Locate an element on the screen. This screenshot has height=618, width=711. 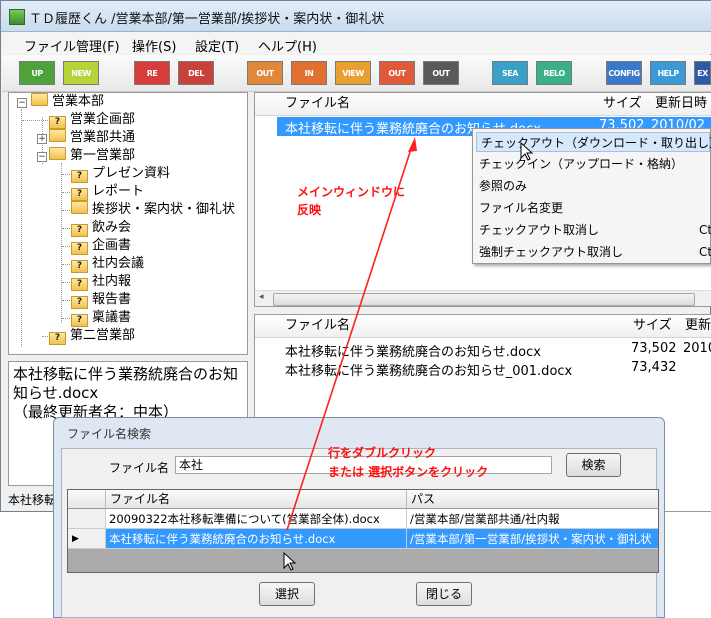
arrow-head-icon is located at coordinates (412, 144).